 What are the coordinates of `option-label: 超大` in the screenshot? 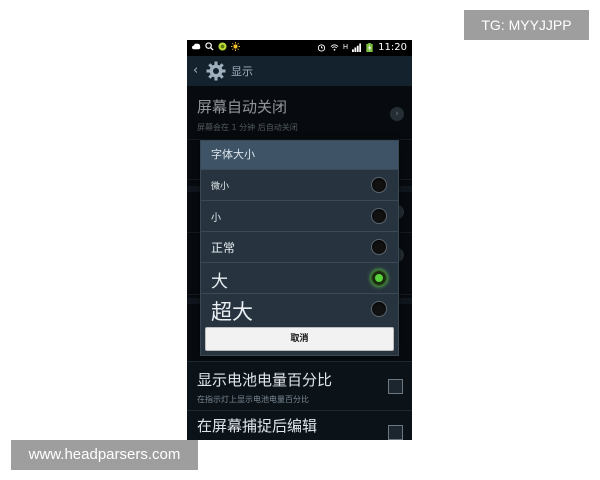 It's located at (232, 312).